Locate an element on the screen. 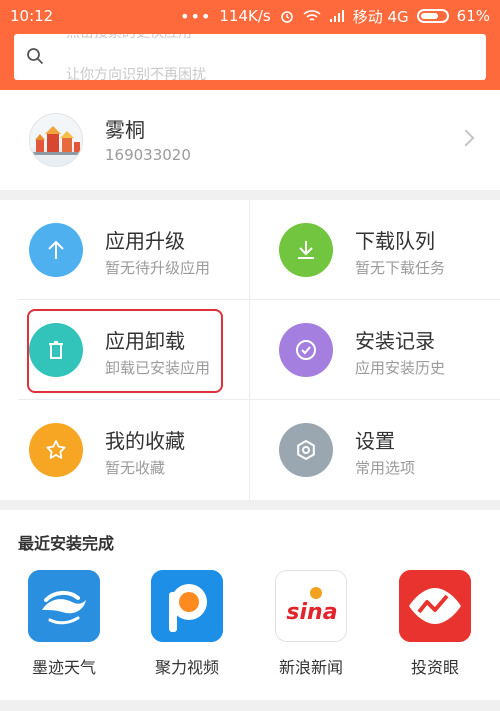 This screenshot has height=711, width=500. menu-app-upgrade: 应用升级 暂无待升级应用 is located at coordinates (125, 250).